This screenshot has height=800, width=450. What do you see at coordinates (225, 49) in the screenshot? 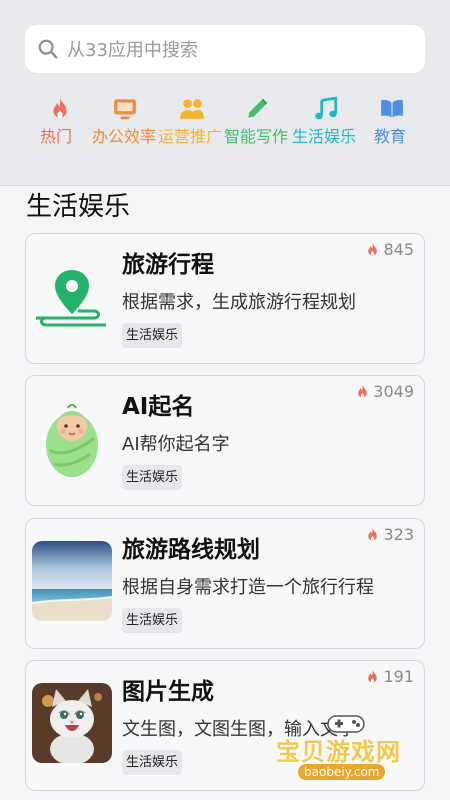
I see `search-bar: 从33应用中搜索` at bounding box center [225, 49].